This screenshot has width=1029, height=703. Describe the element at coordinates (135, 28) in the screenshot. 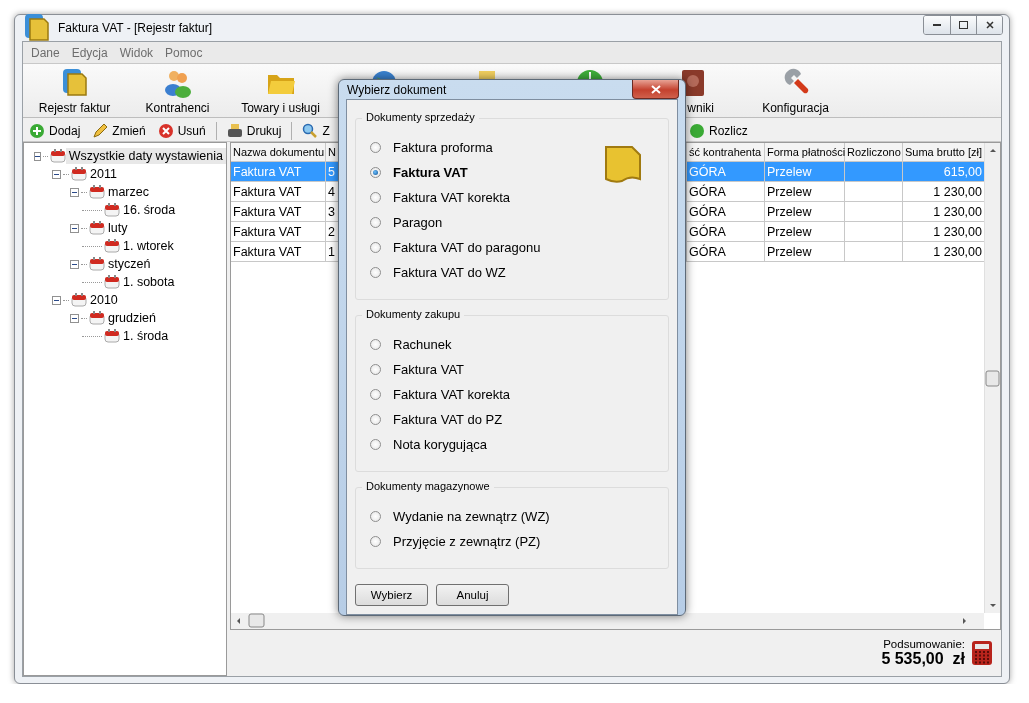

I see `window-title: Faktura VAT - [Rejestr faktur]` at that location.